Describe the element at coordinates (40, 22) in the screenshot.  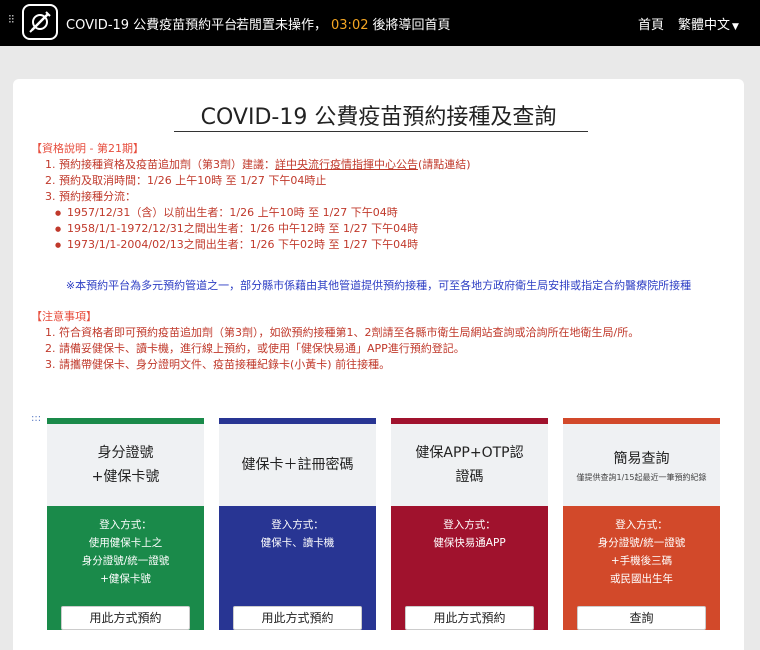
I see `vaccine-logo-icon` at that location.